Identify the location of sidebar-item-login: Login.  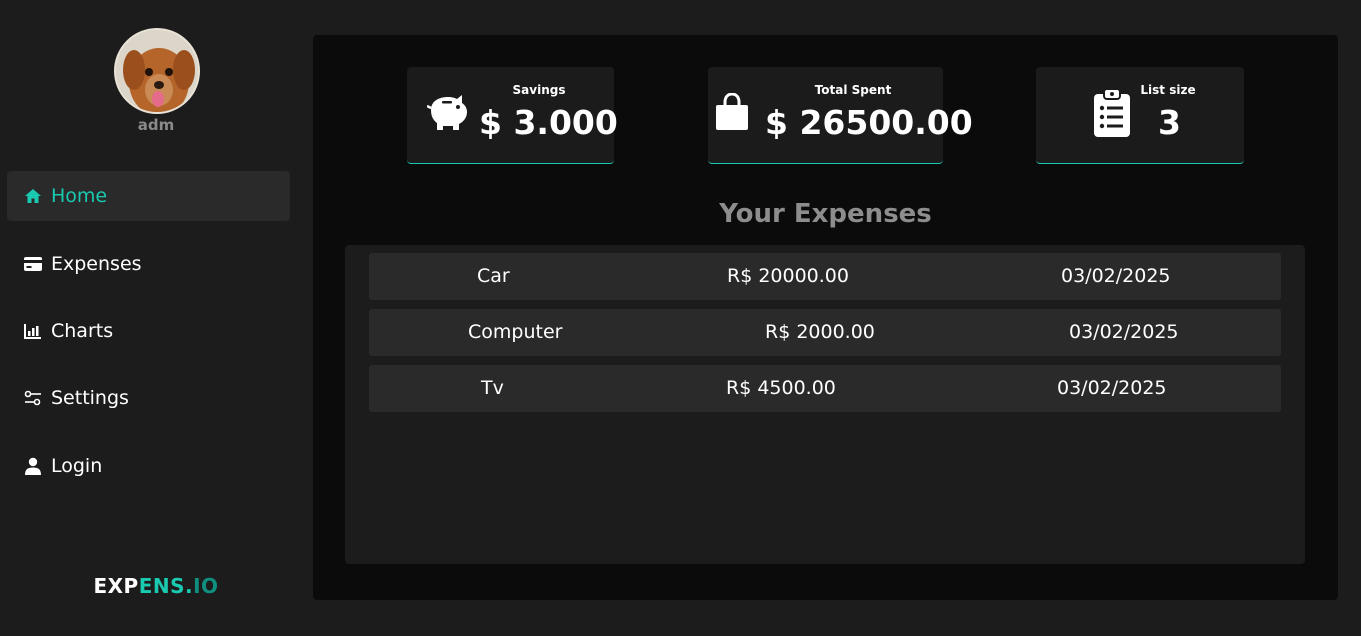
(148, 466).